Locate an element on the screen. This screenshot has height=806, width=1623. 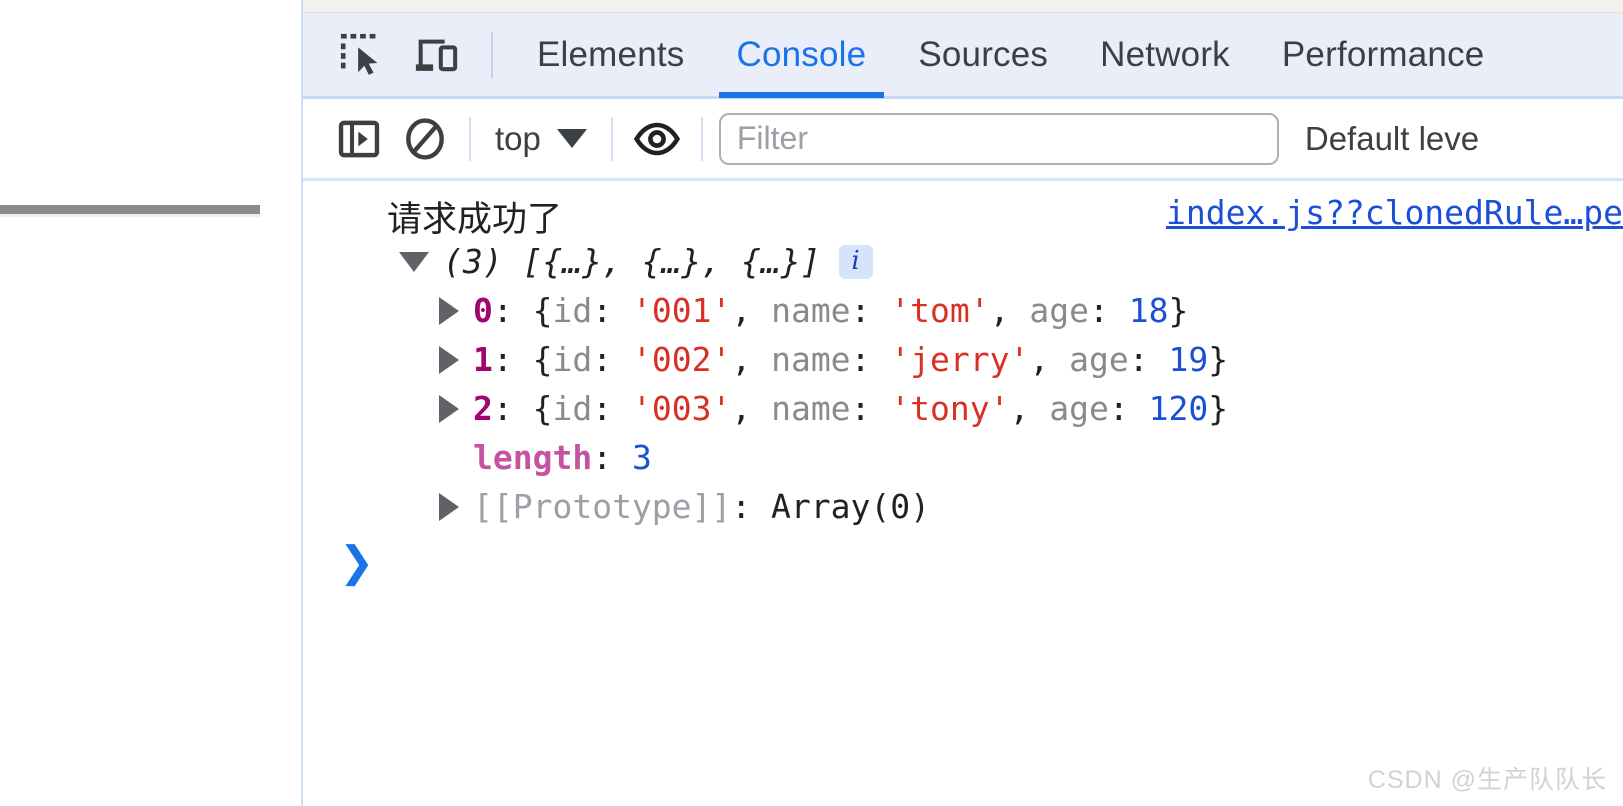
device-toolbar-icon is located at coordinates (436, 55).